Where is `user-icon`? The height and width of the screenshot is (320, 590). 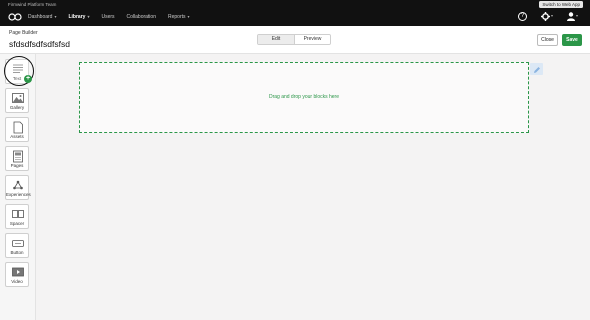
user-icon is located at coordinates (570, 16).